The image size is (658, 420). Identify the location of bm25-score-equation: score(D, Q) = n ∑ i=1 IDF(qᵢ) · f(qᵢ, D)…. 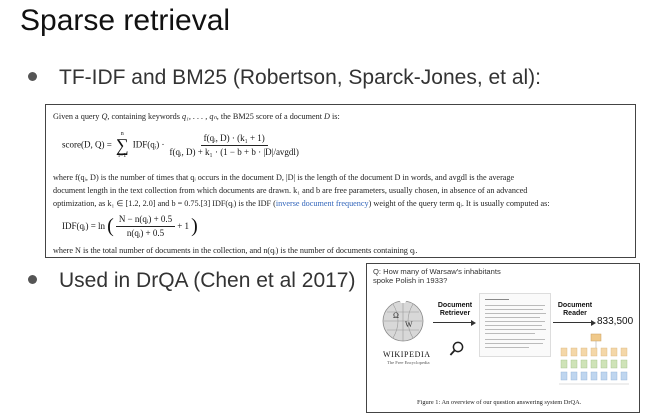
(180, 145).